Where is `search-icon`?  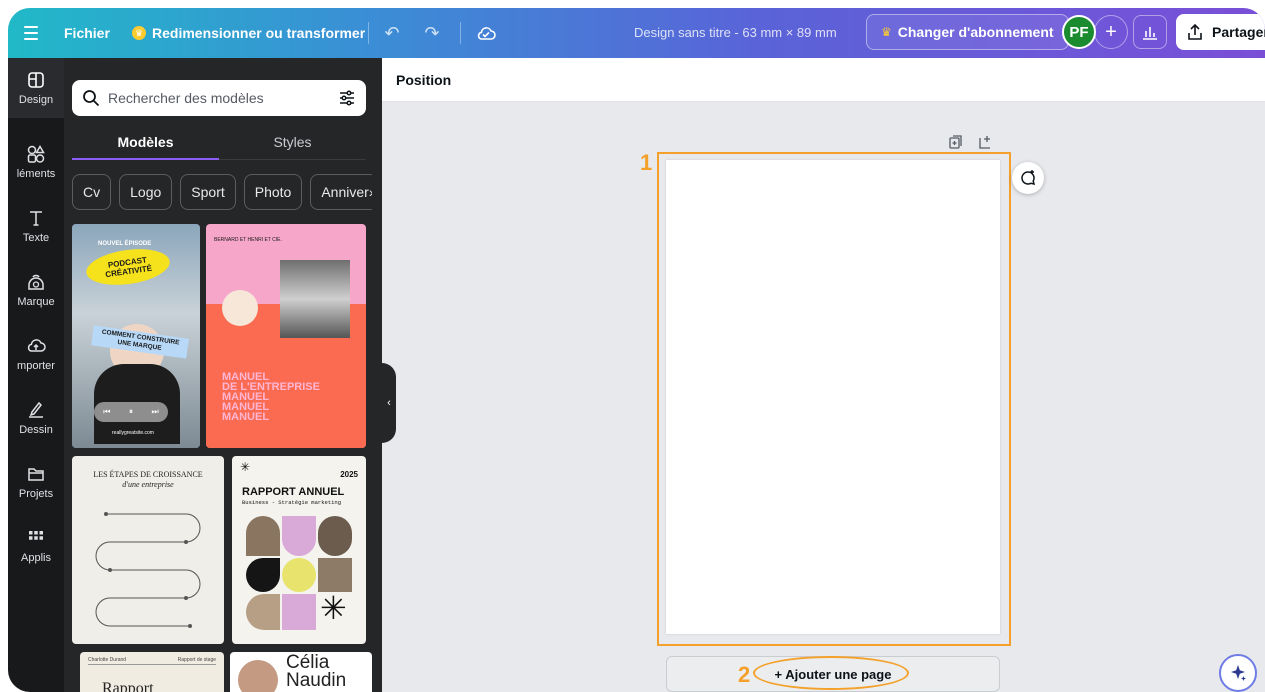
search-icon is located at coordinates (91, 98).